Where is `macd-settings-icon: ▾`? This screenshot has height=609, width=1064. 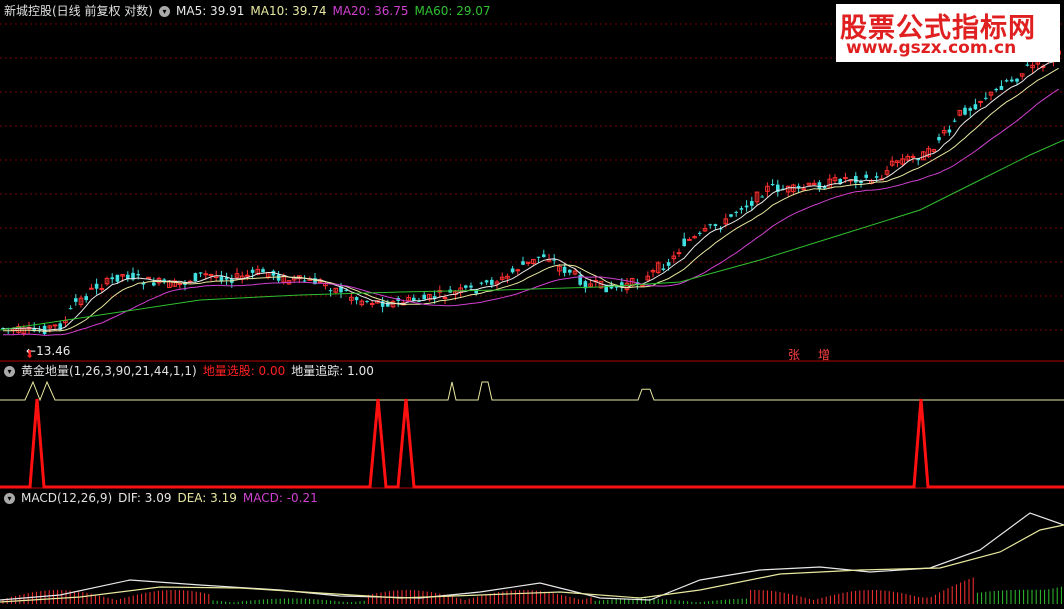 macd-settings-icon: ▾ is located at coordinates (9, 498).